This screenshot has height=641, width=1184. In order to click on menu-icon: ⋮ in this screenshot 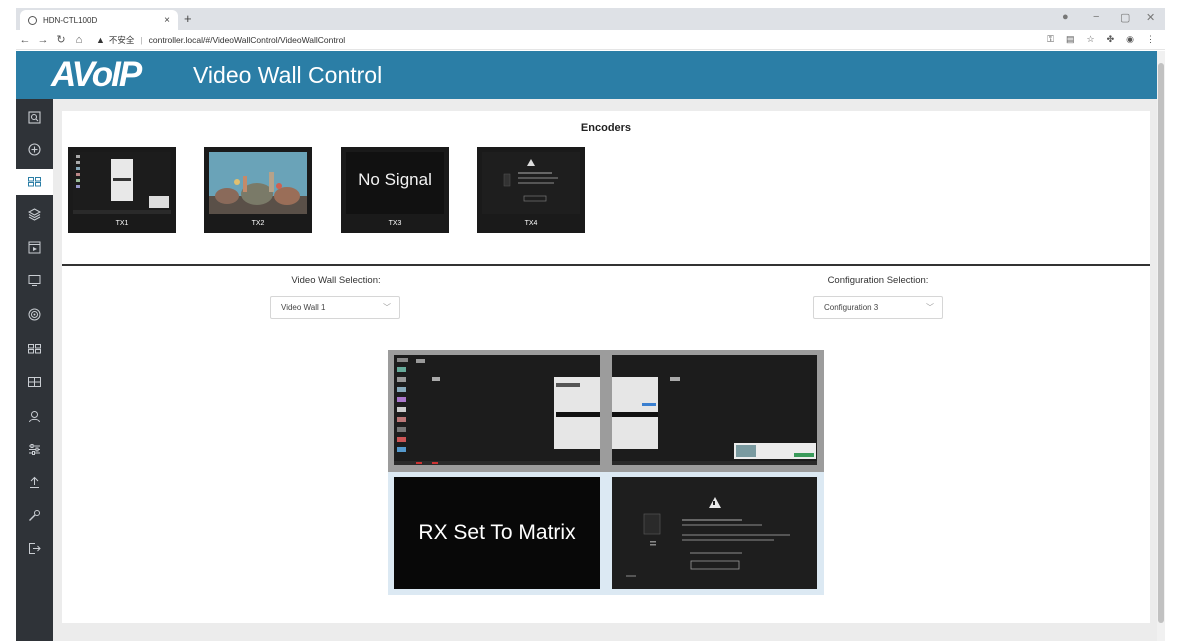, I will do `click(1150, 39)`.